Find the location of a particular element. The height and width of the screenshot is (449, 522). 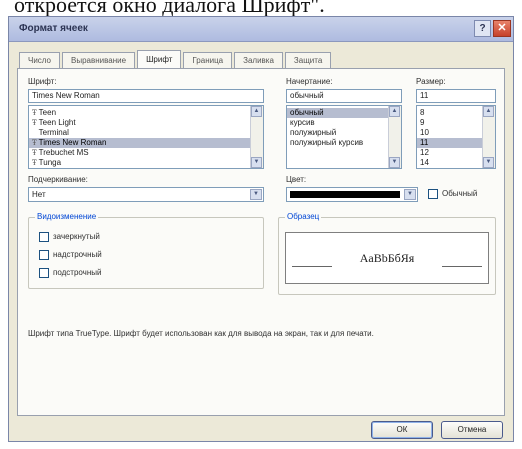

normal-font-checkbox is located at coordinates (433, 194).